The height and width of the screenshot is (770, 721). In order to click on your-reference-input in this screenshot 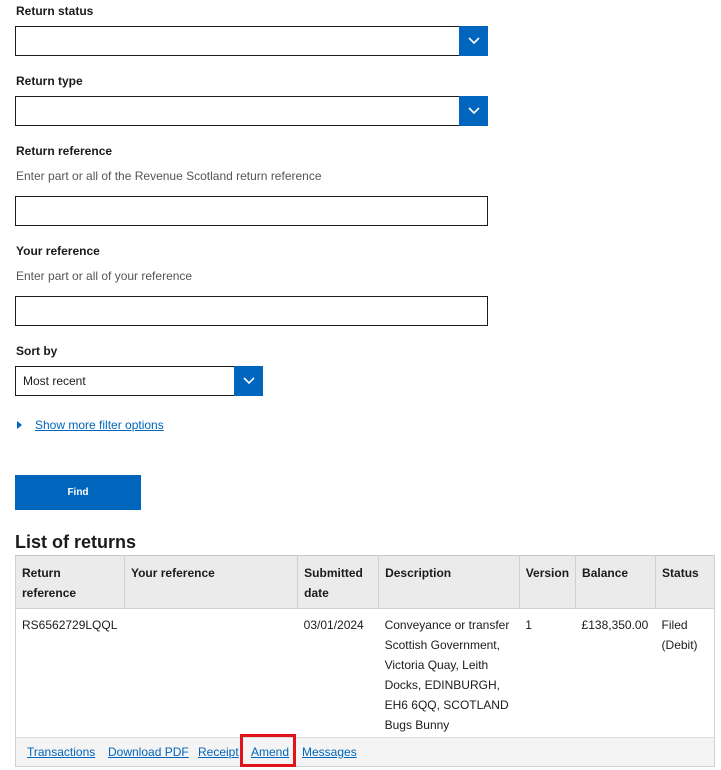, I will do `click(251, 311)`.